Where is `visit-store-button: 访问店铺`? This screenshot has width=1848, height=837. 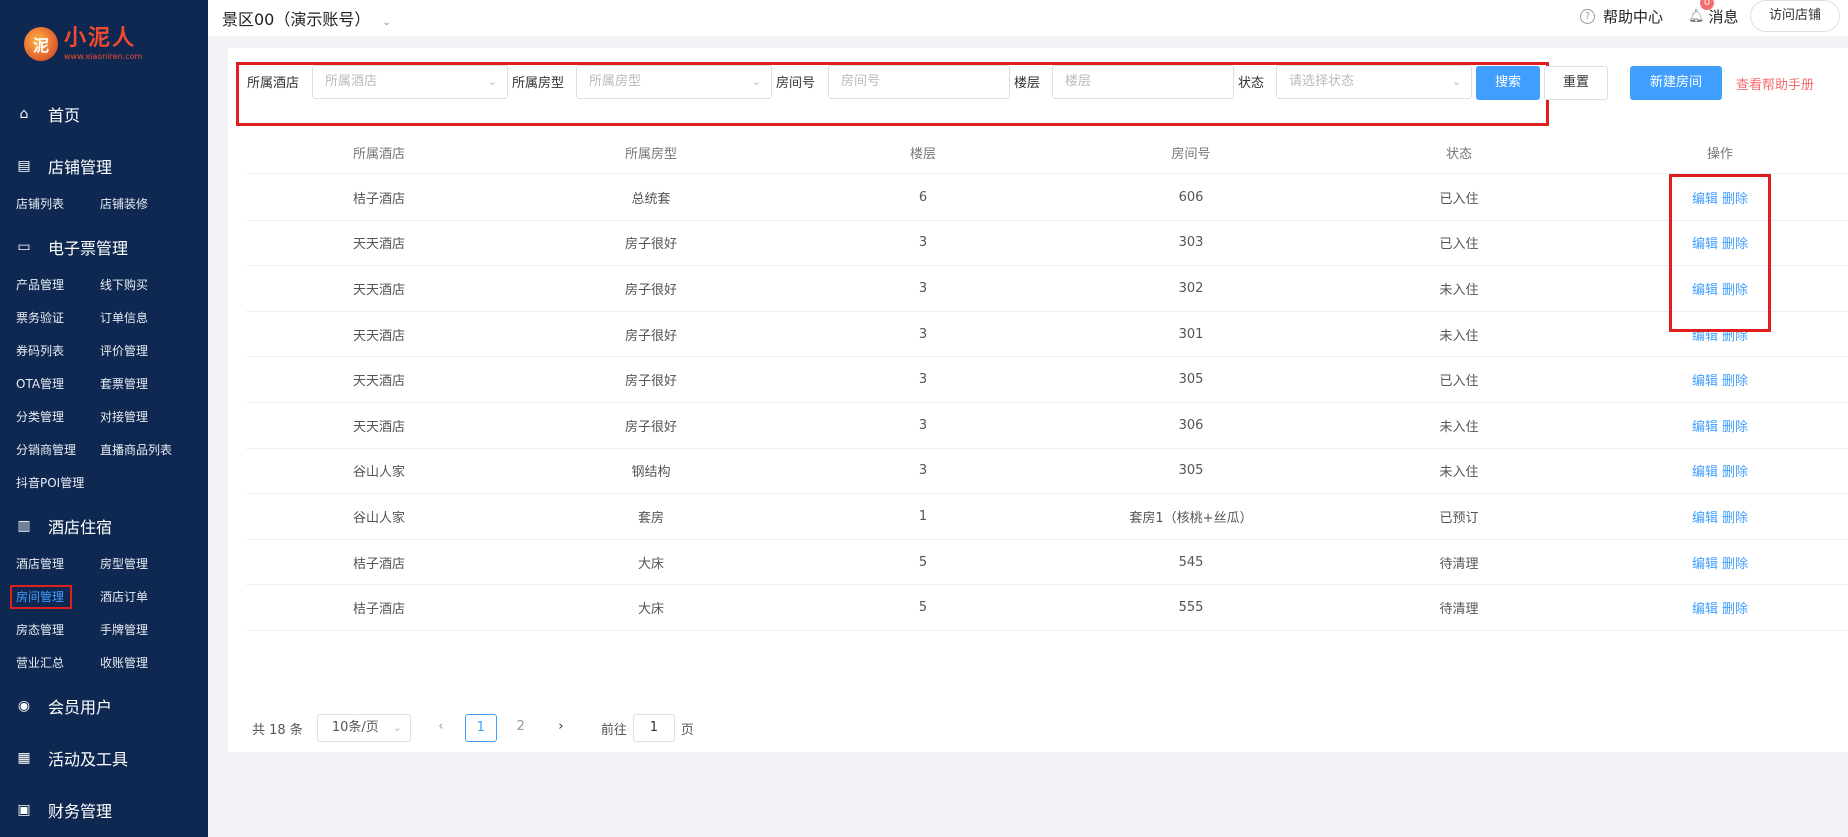
visit-store-button: 访问店铺 is located at coordinates (1795, 16).